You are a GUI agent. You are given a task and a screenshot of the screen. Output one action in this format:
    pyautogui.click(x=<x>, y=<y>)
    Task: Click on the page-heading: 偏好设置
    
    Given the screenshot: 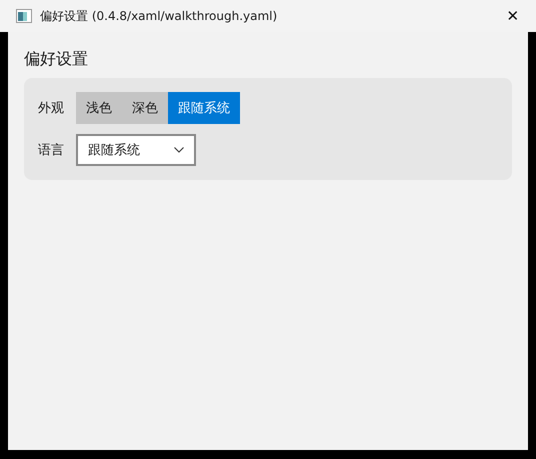 What is the action you would take?
    pyautogui.click(x=56, y=59)
    